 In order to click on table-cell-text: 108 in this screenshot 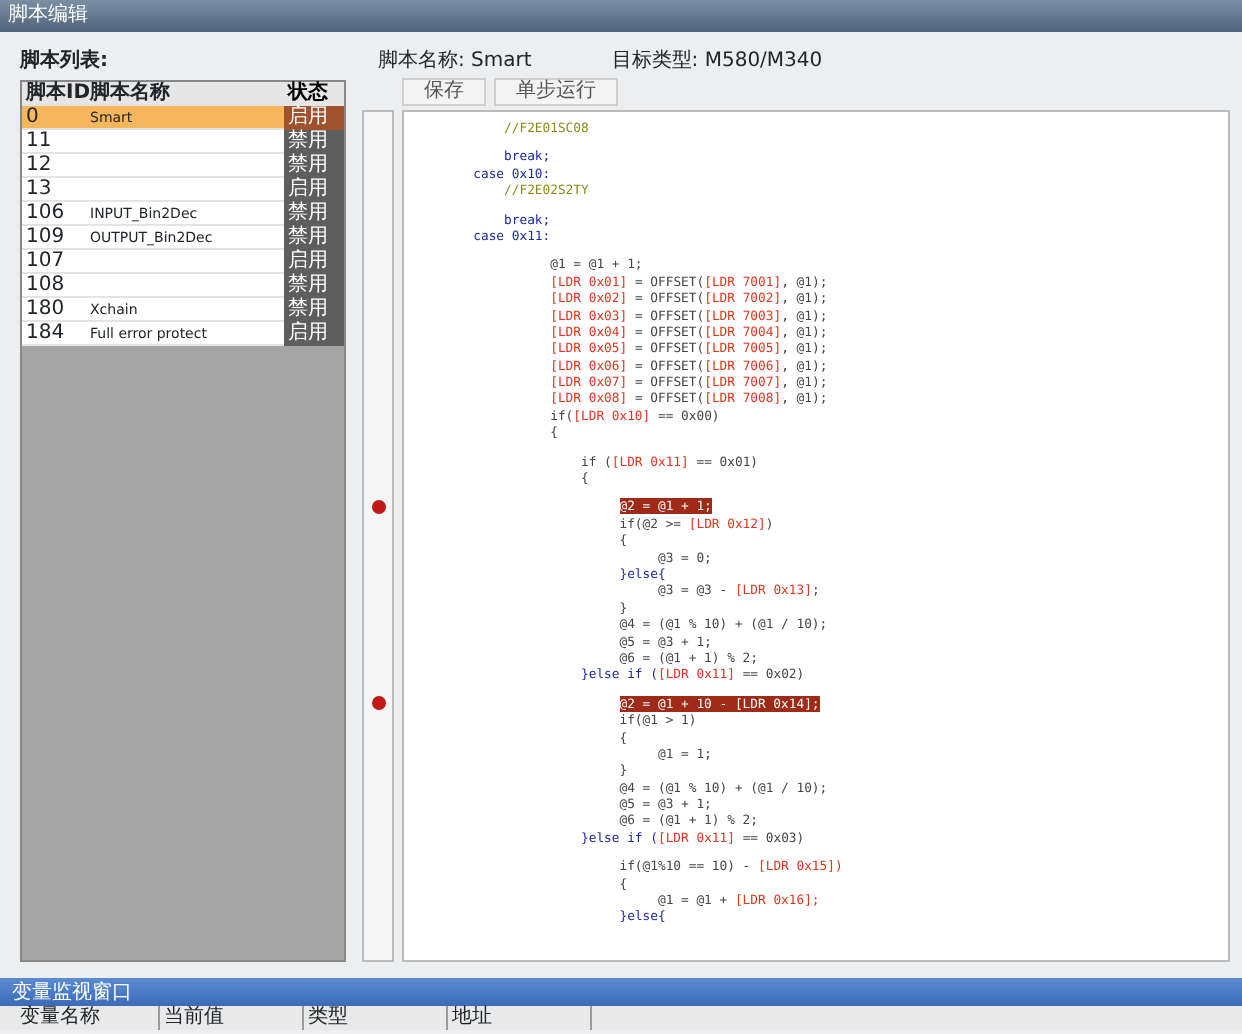, I will do `click(45, 286)`.